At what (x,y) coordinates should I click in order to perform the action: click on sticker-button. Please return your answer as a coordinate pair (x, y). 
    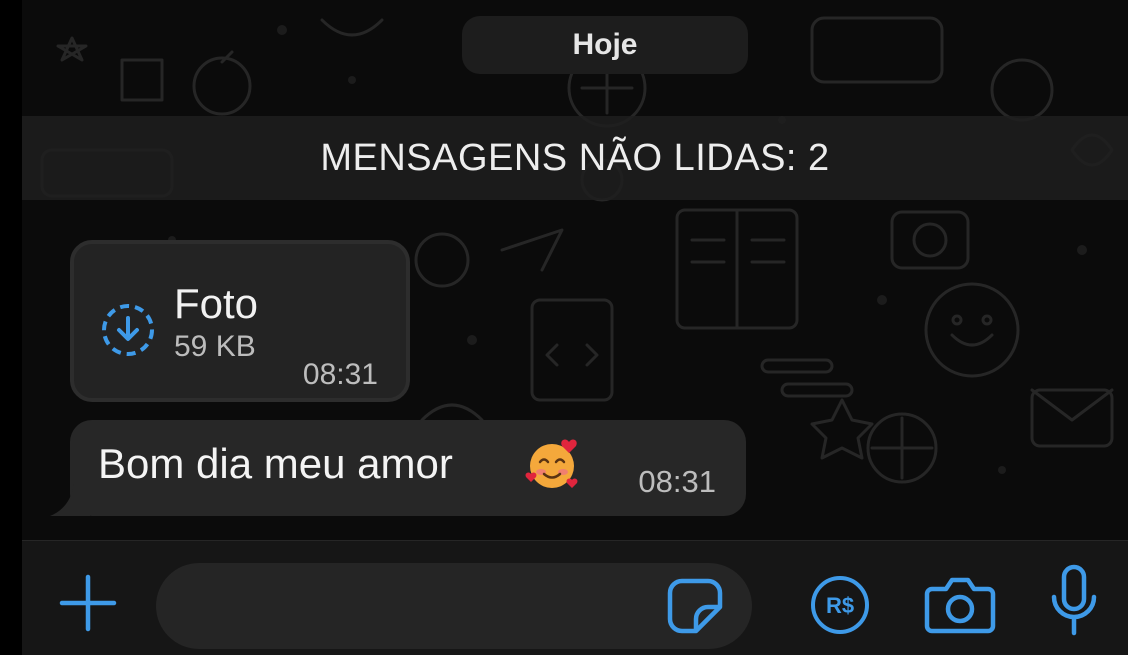
    Looking at the image, I should click on (695, 606).